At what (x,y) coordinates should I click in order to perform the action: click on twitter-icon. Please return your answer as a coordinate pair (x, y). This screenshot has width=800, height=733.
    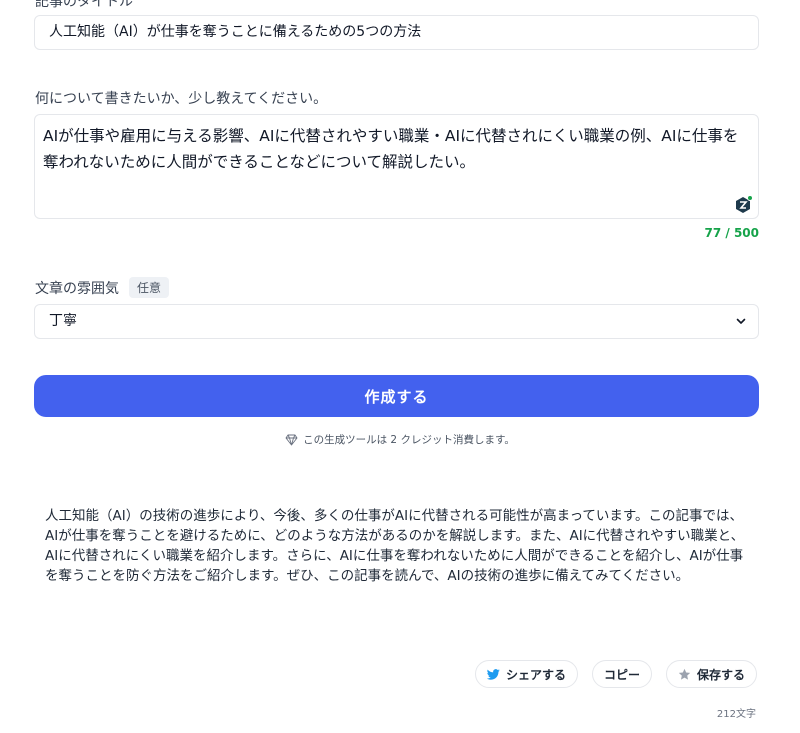
    Looking at the image, I should click on (493, 674).